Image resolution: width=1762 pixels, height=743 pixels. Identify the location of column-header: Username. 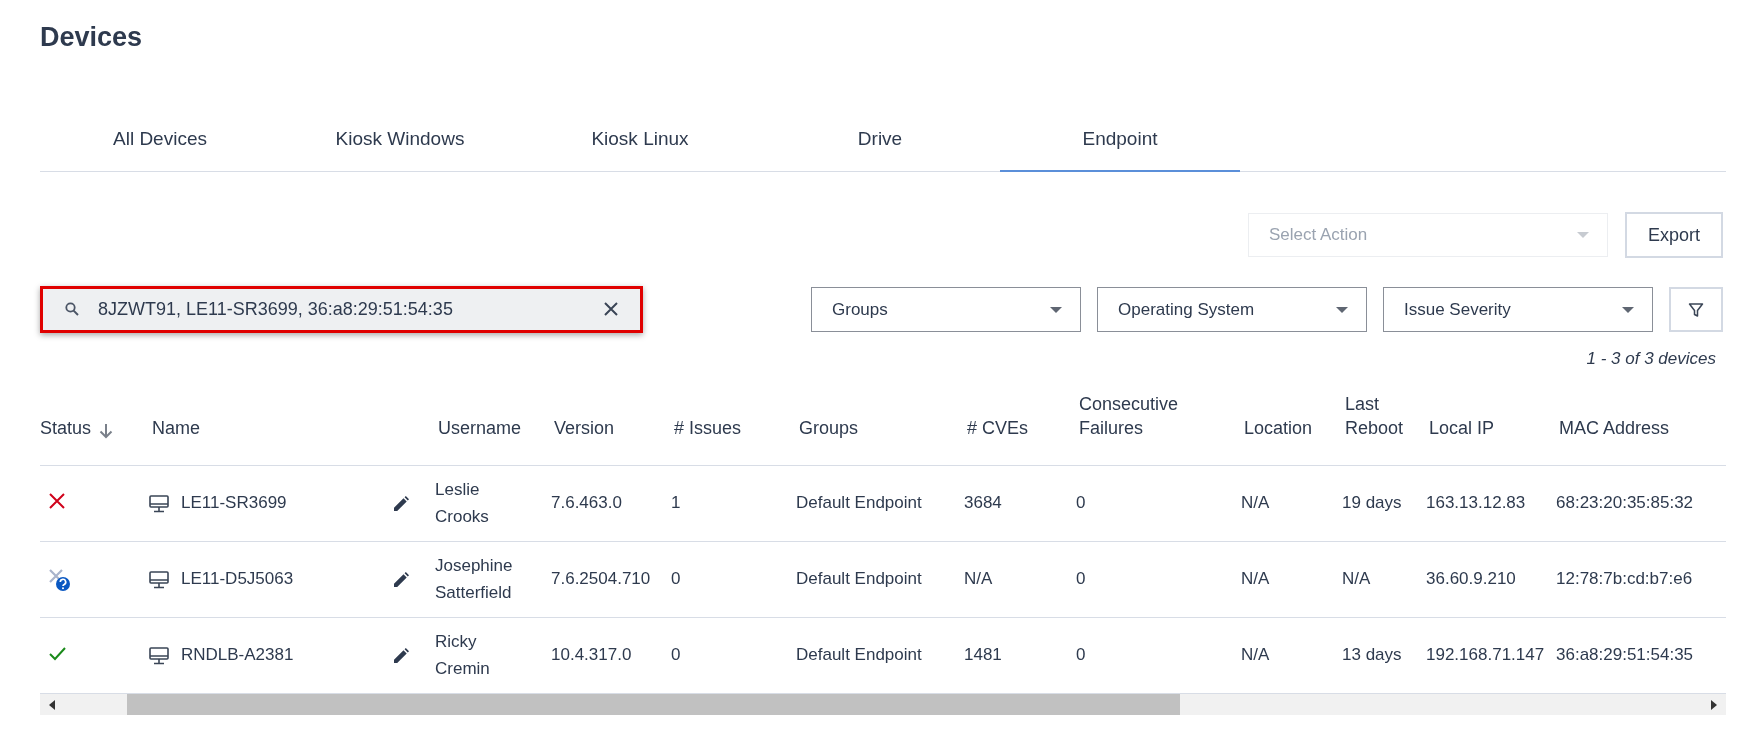
(480, 428).